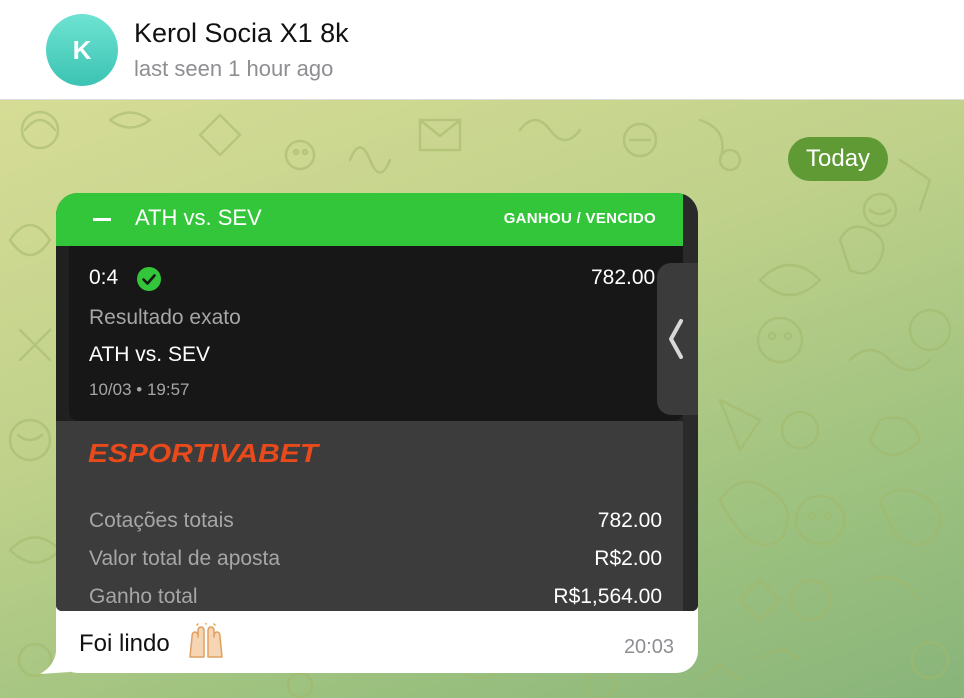 The height and width of the screenshot is (698, 964). What do you see at coordinates (206, 640) in the screenshot?
I see `raising-hands-icon` at bounding box center [206, 640].